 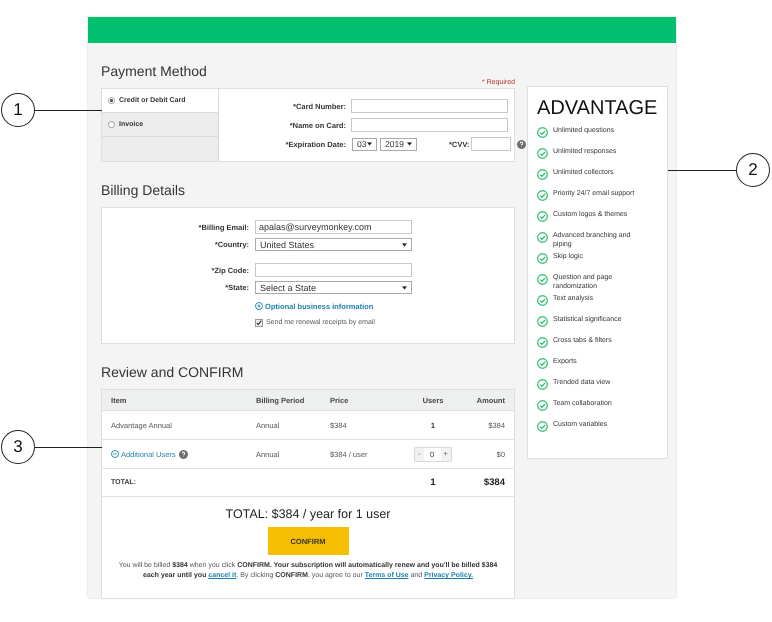 I want to click on callout-number: 3, so click(x=18, y=447).